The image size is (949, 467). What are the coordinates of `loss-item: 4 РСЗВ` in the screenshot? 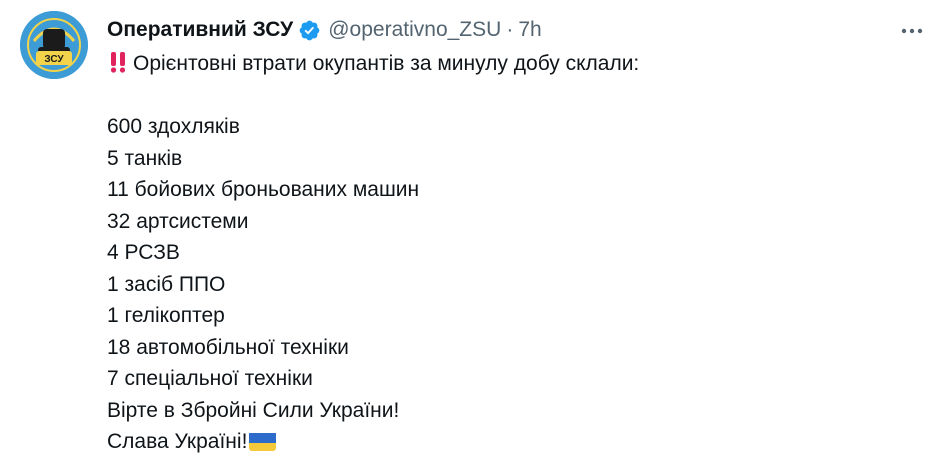 It's located at (143, 252).